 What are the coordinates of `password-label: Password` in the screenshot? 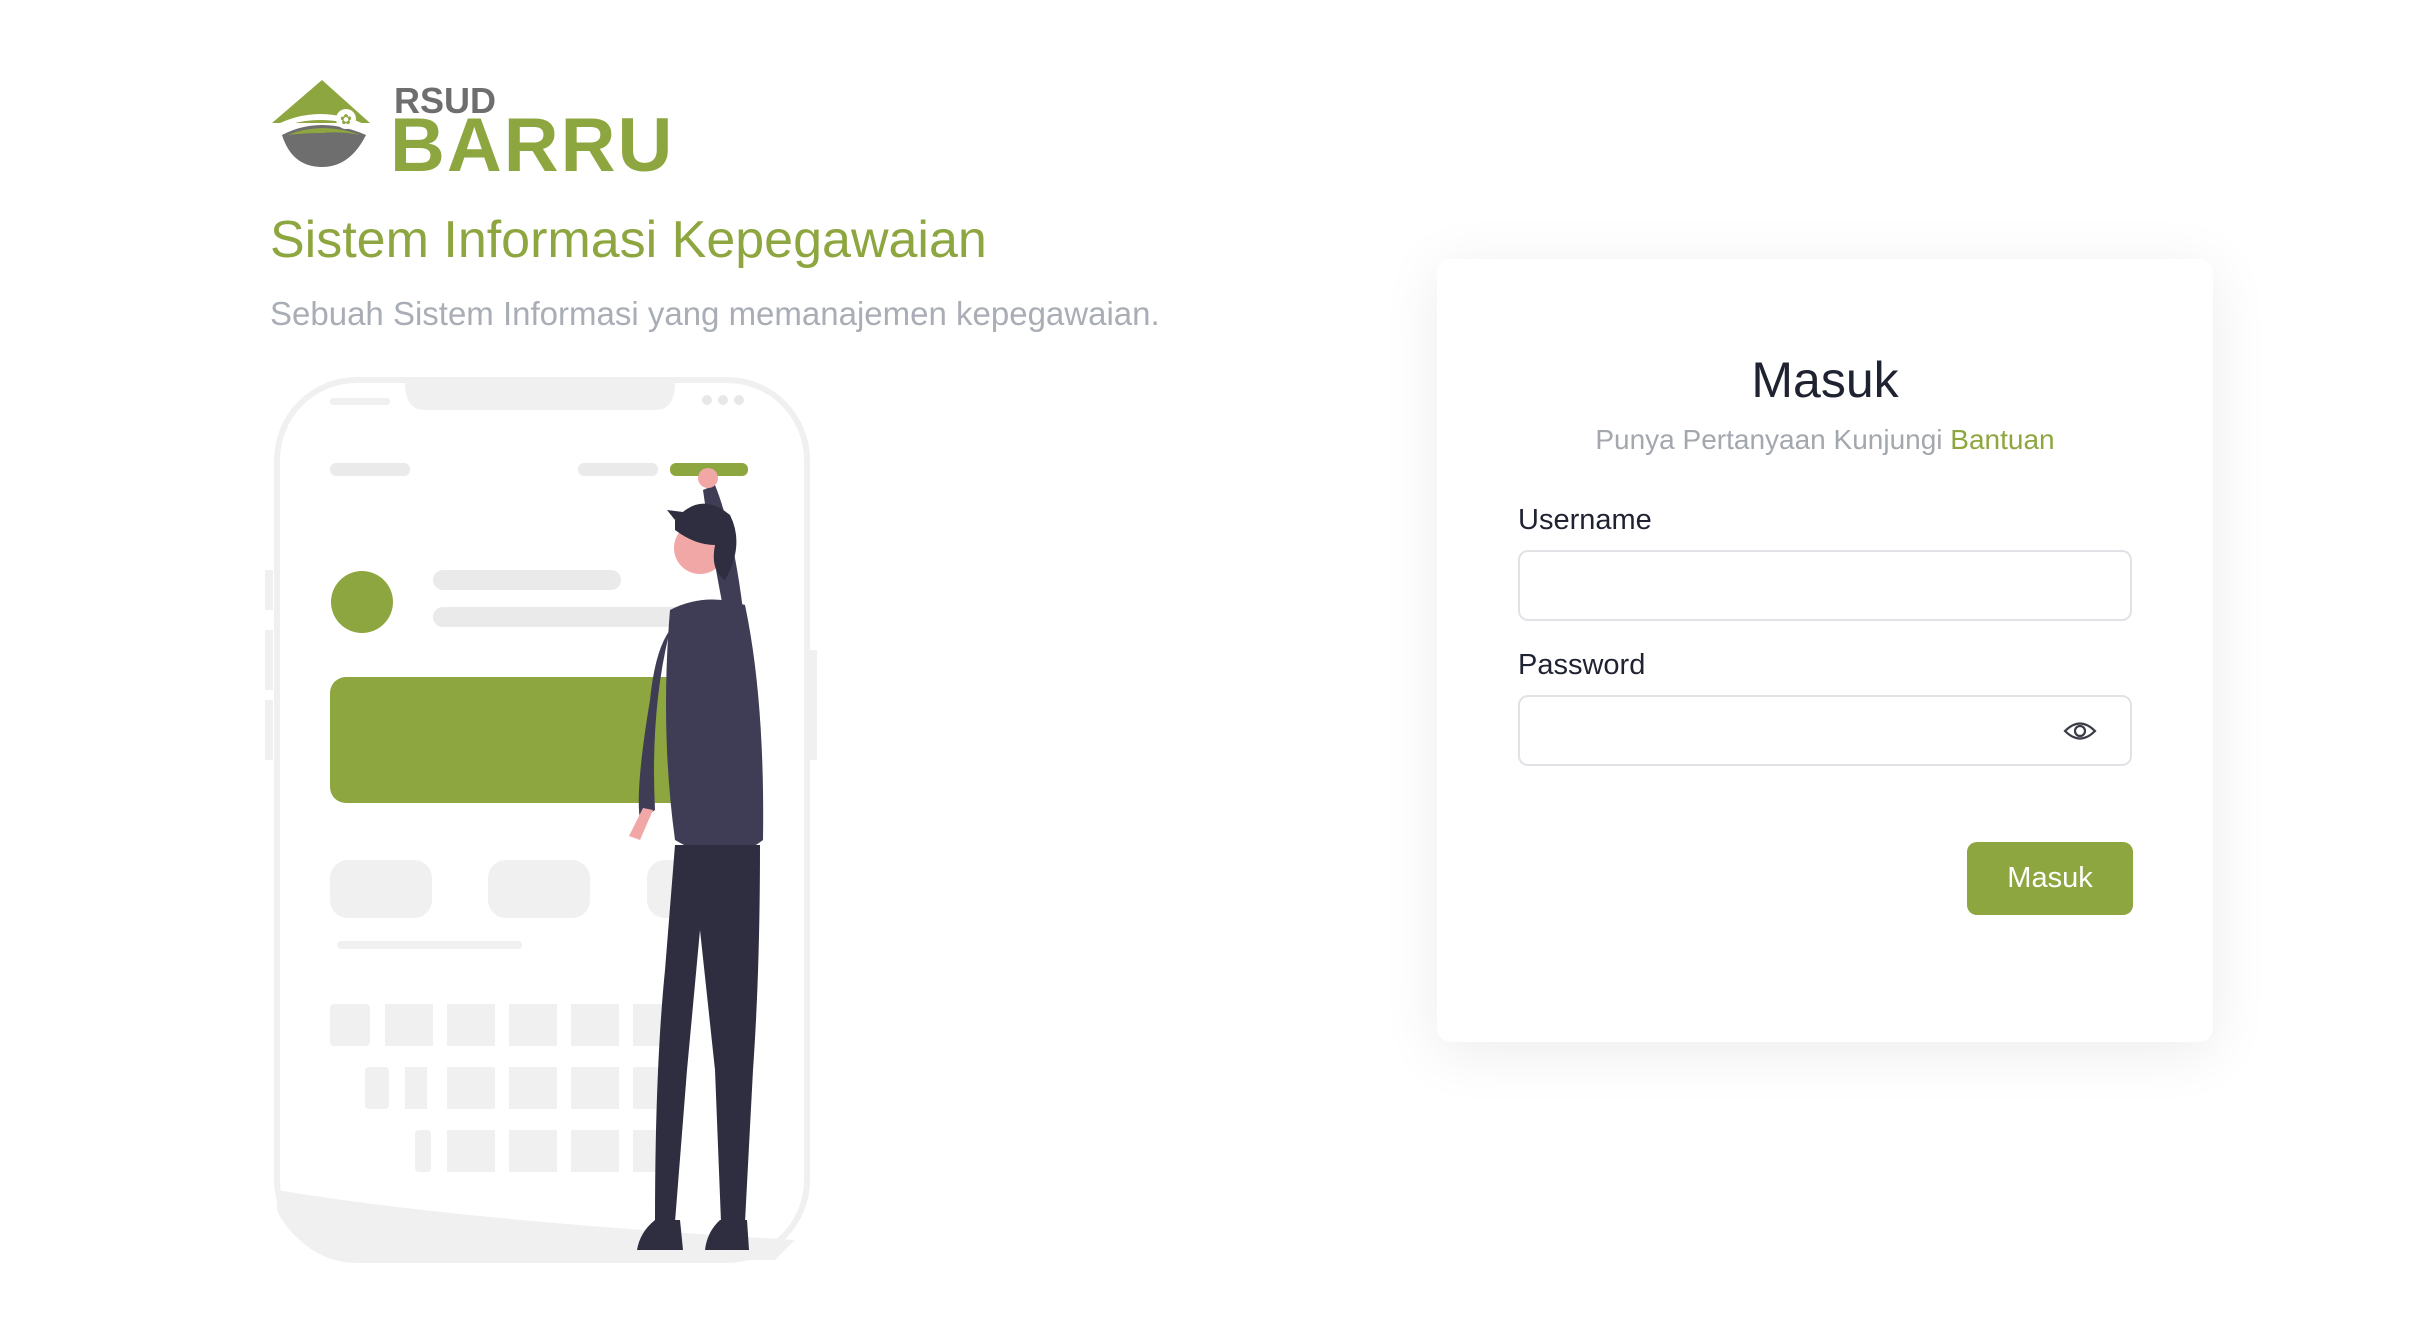 It's located at (1582, 665).